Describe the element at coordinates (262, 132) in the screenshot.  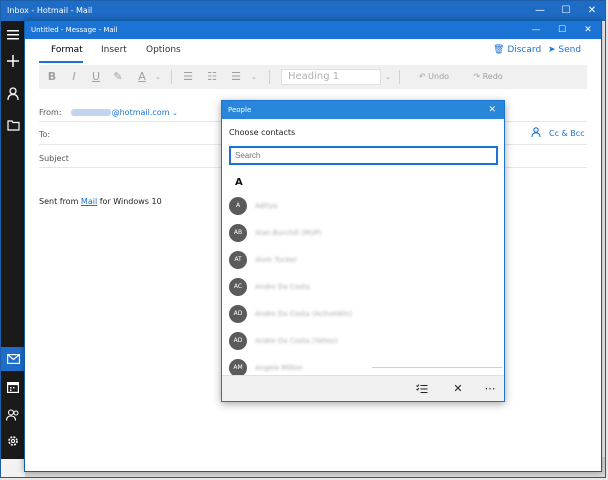
I see `choose-contacts-heading: Choose contacts` at that location.